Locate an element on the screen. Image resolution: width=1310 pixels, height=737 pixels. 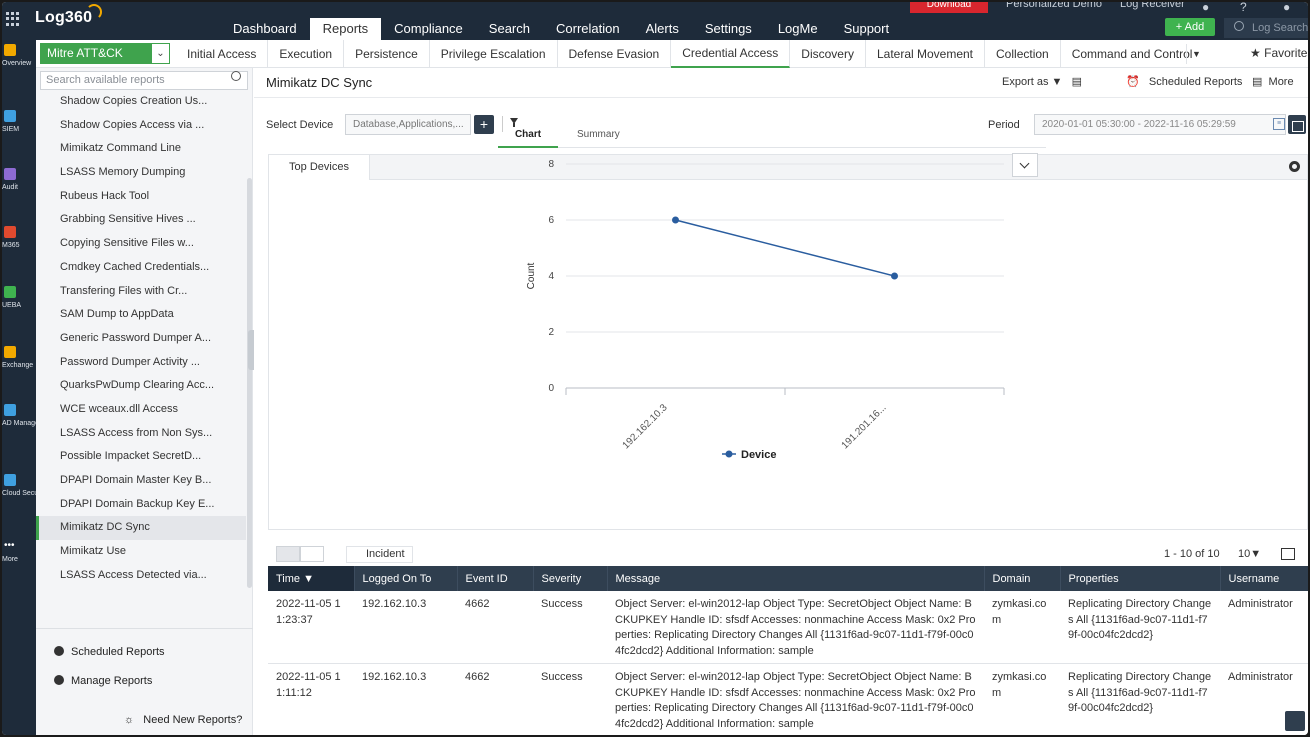
rail-item-cloud-security: Cloud Security is located at coordinates (25, 494).